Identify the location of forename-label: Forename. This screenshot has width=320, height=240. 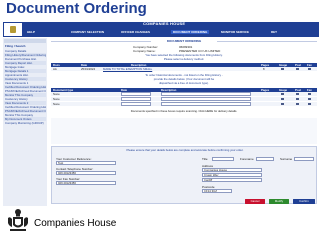
(247, 159).